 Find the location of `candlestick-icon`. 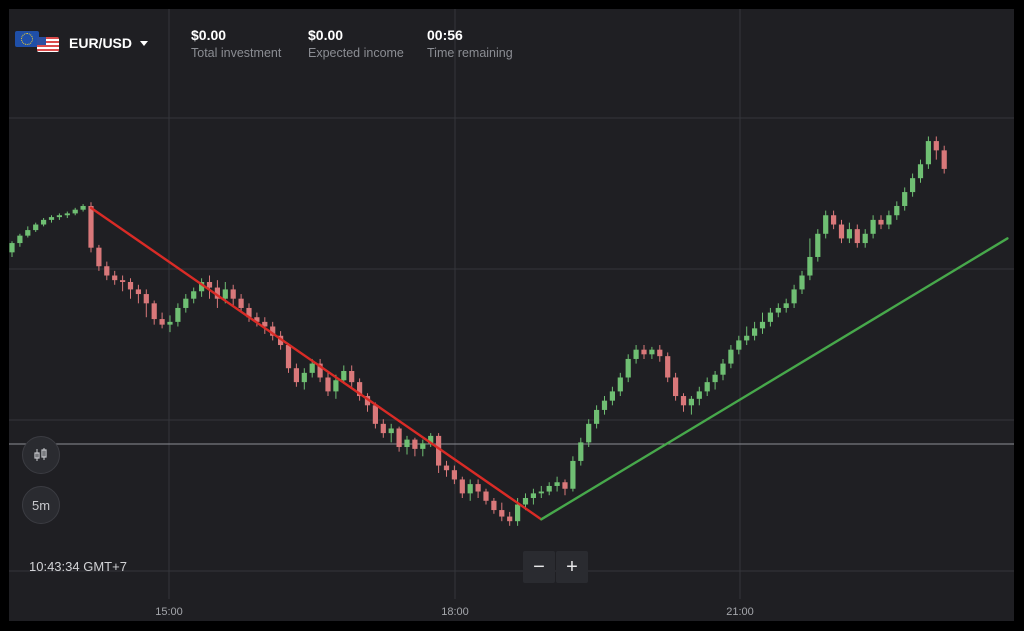

candlestick-icon is located at coordinates (40, 454).